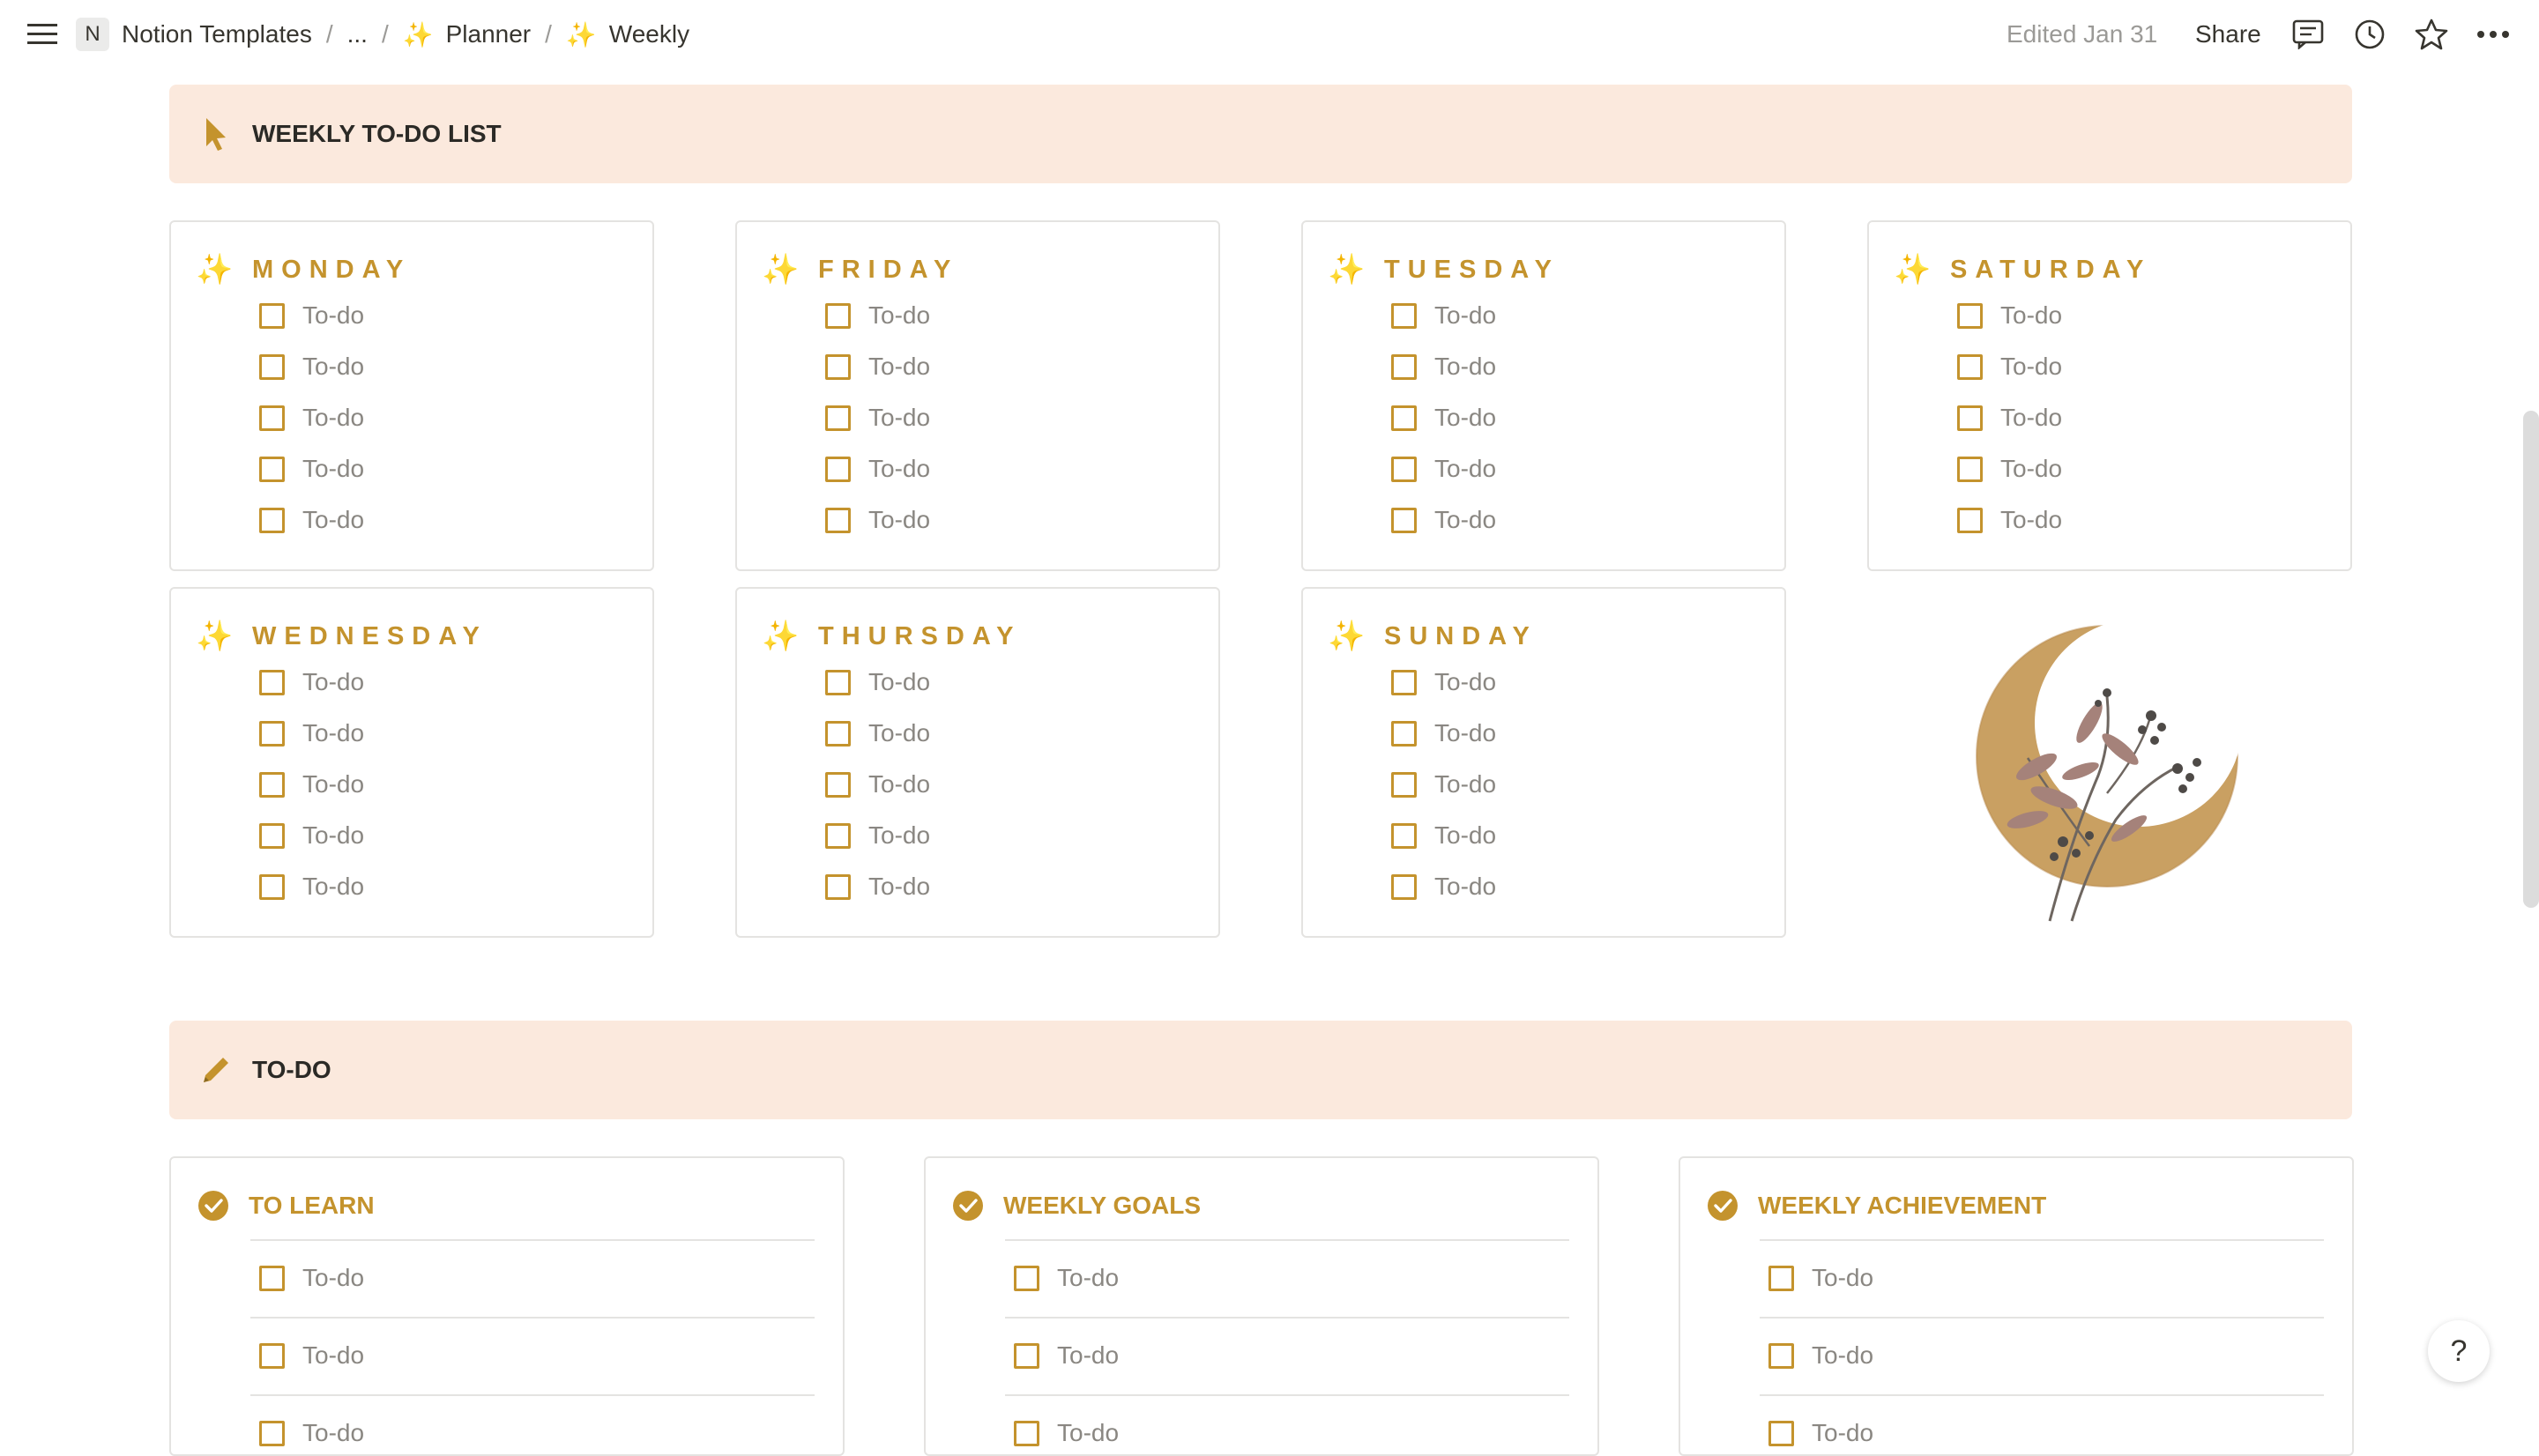 This screenshot has height=1456, width=2539. Describe the element at coordinates (2459, 1351) in the screenshot. I see `help-button: ?` at that location.